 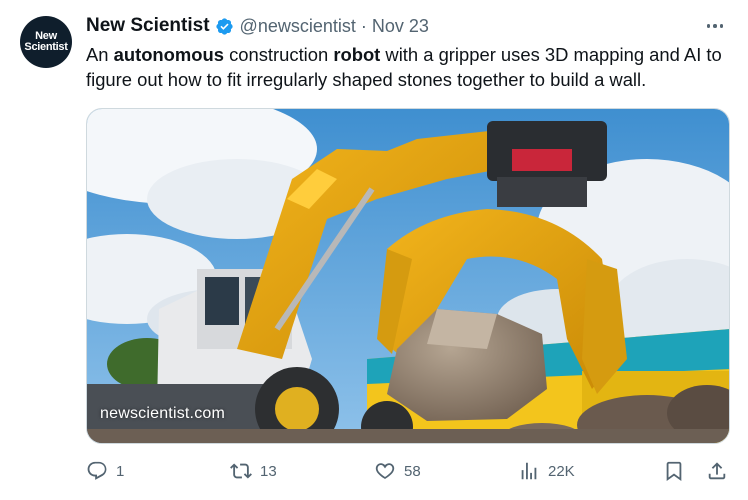 I want to click on bookmark-icon, so click(x=674, y=471).